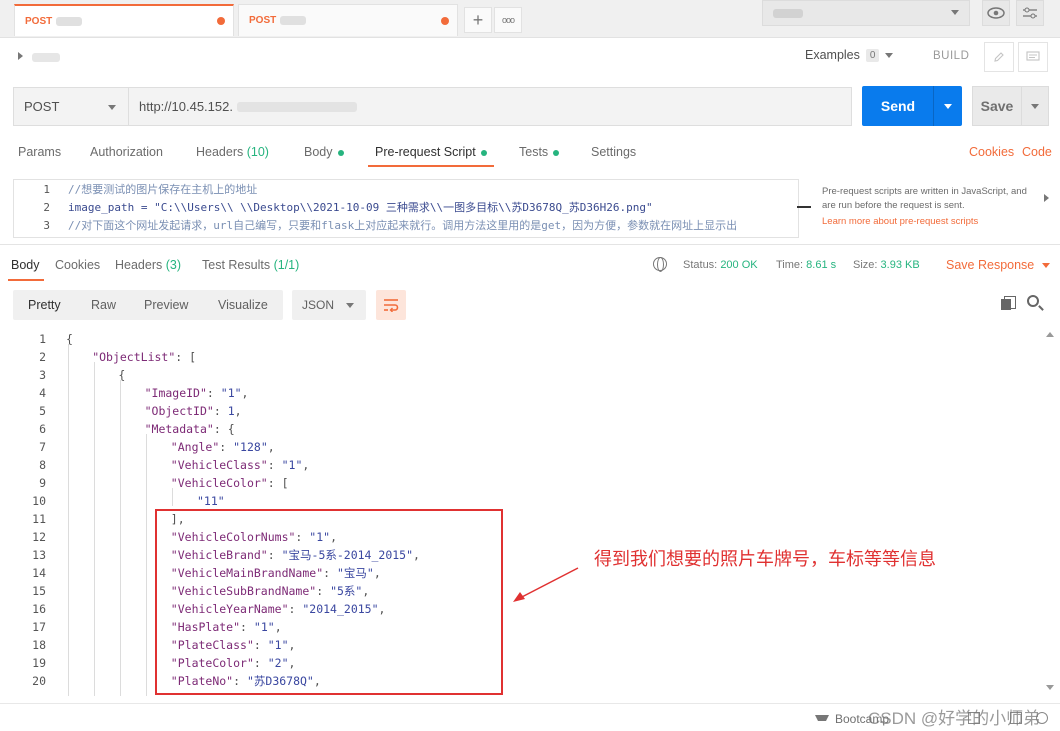  What do you see at coordinates (1033, 301) in the screenshot?
I see `search-icon` at bounding box center [1033, 301].